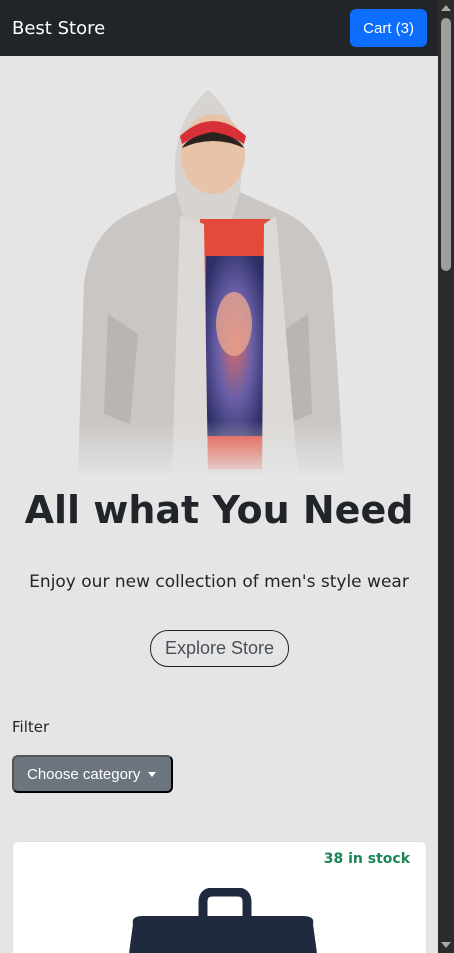 This screenshot has width=454, height=953. Describe the element at coordinates (58, 28) in the screenshot. I see `brand-logo-text: Best Store` at that location.